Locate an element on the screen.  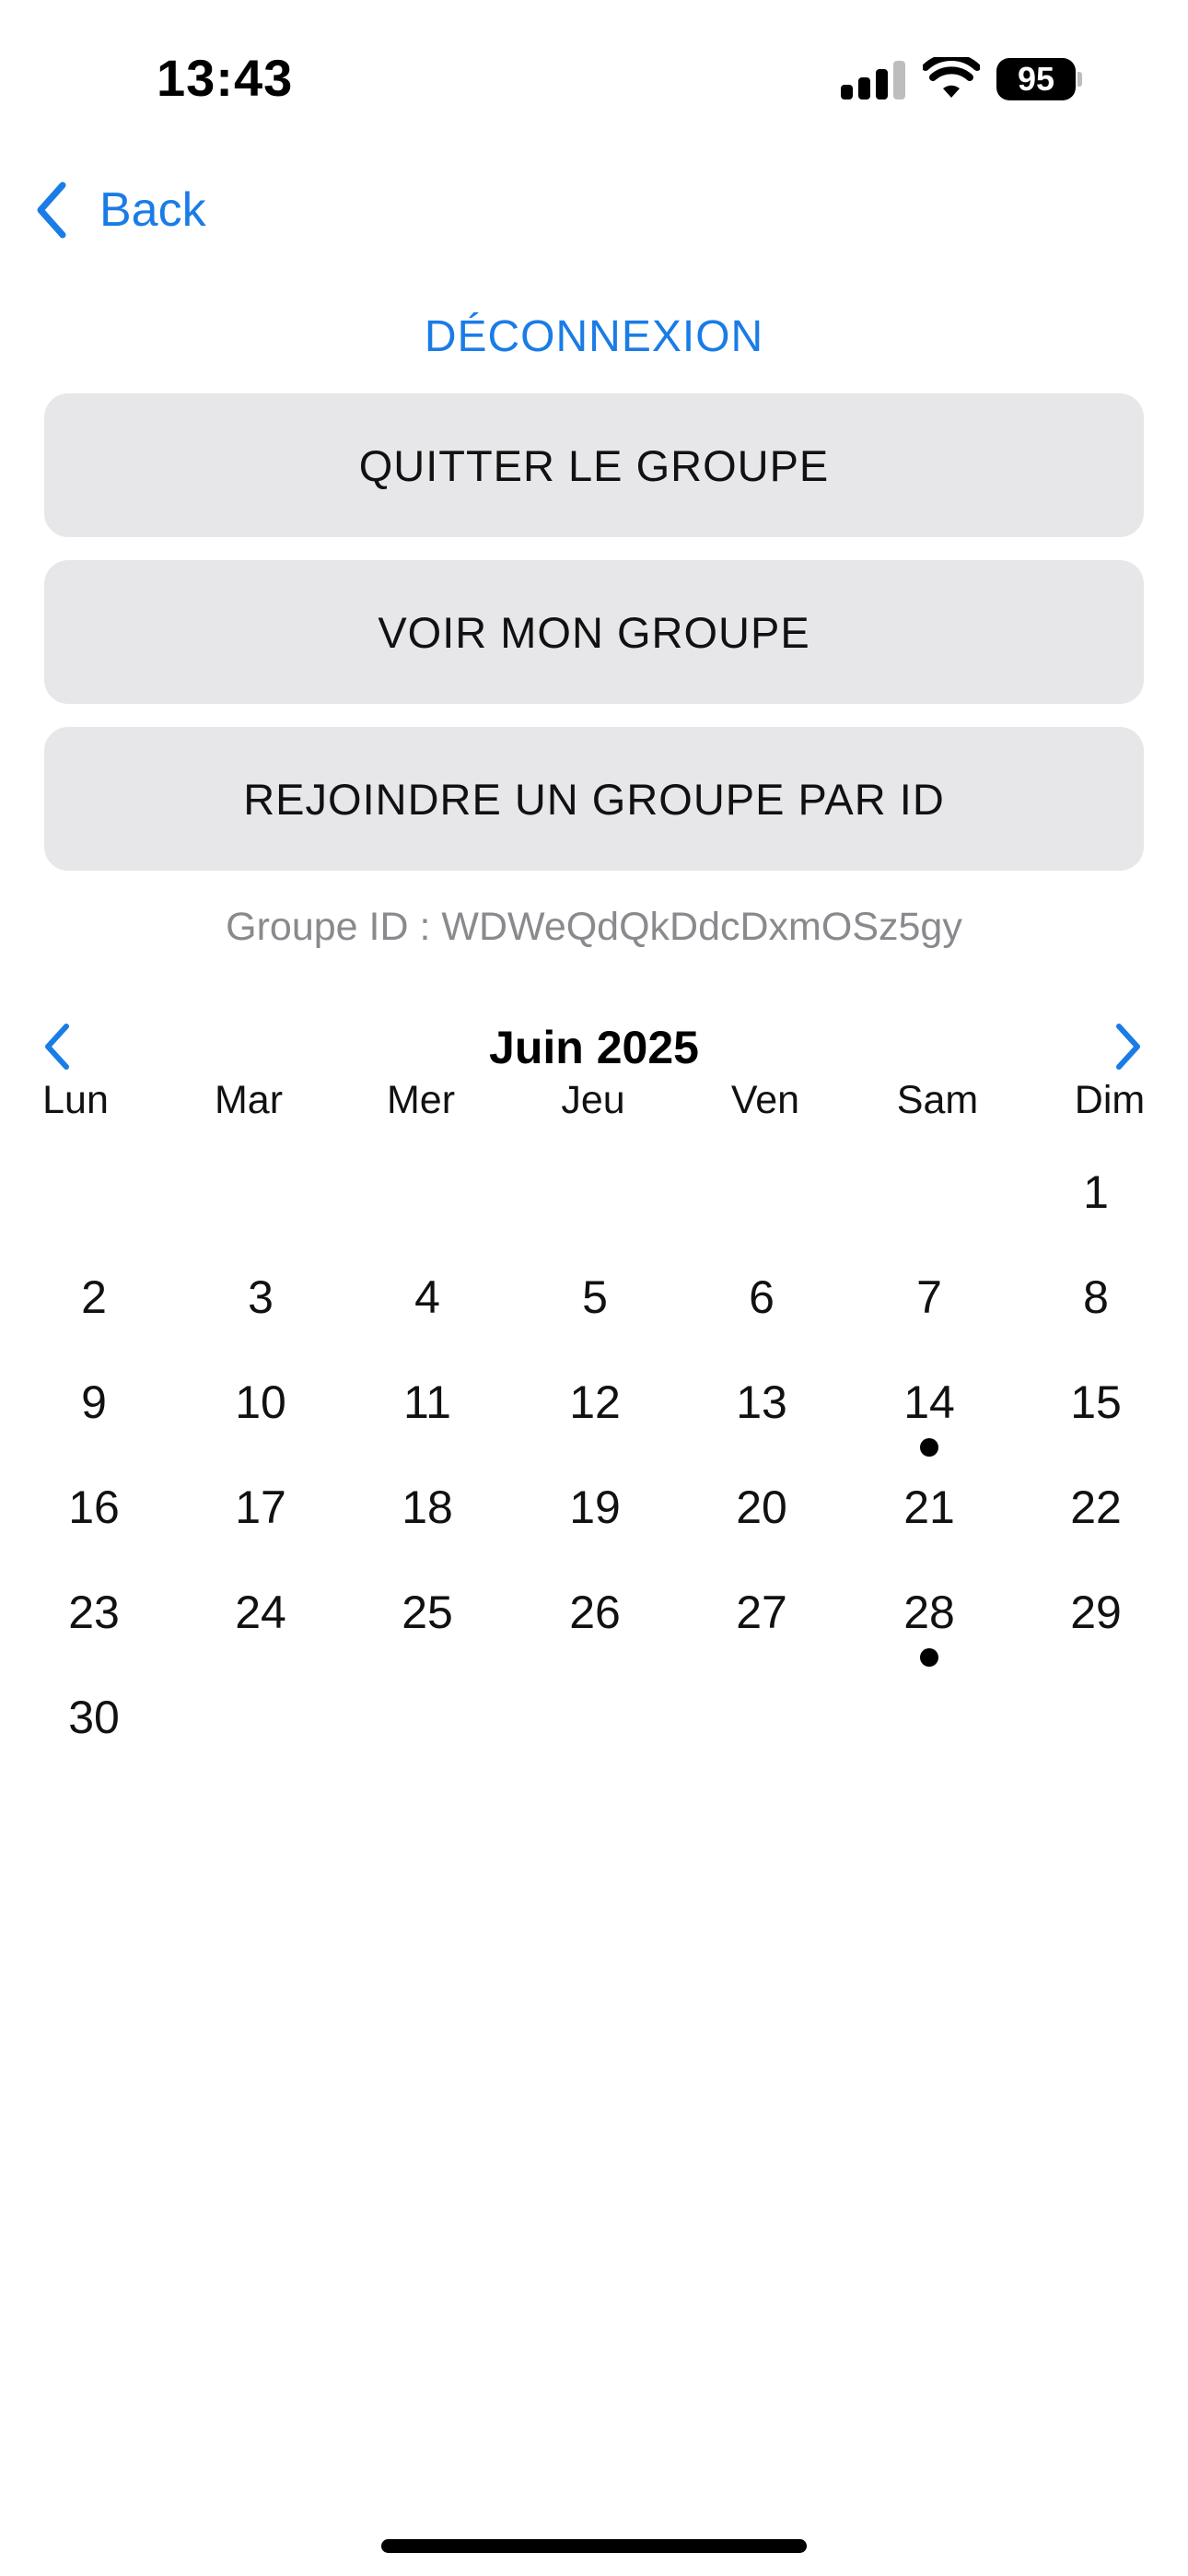
calendar-day: 28 is located at coordinates (929, 1612).